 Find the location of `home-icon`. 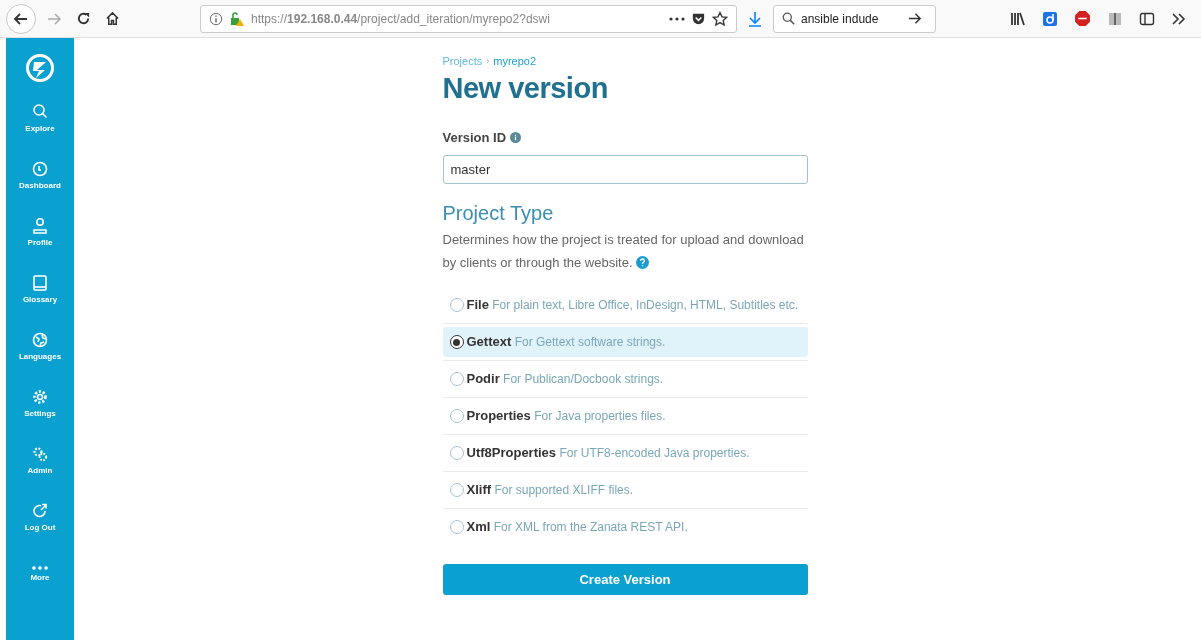

home-icon is located at coordinates (112, 18).